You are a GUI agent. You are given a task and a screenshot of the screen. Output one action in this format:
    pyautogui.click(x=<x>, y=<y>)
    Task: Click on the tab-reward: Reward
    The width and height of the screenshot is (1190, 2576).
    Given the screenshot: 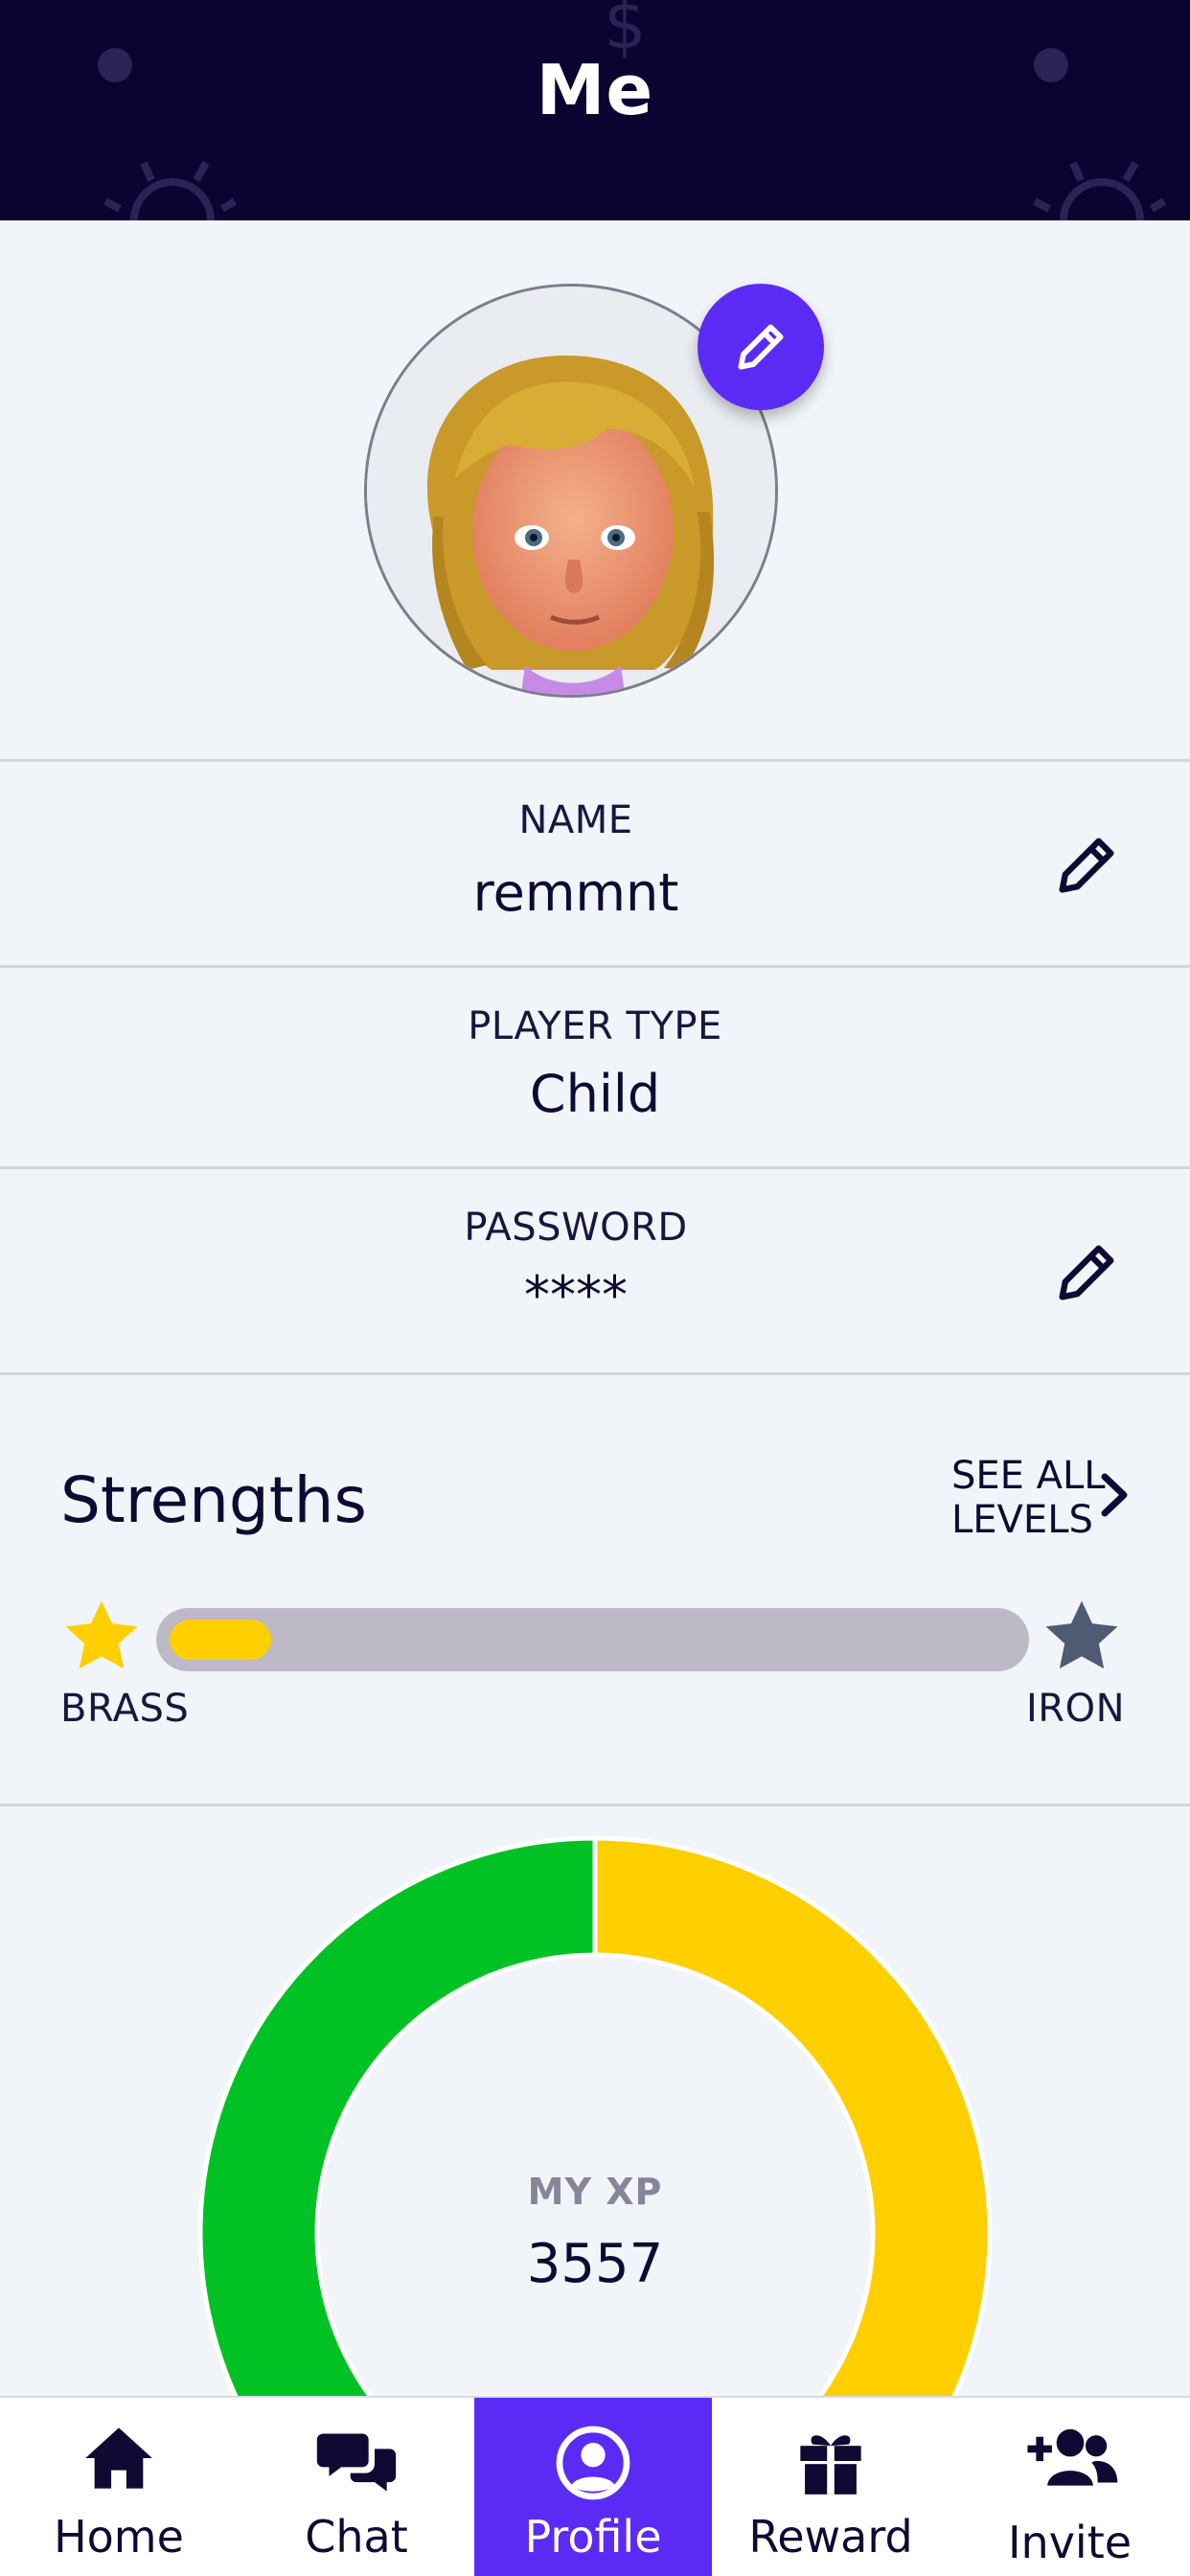 What is the action you would take?
    pyautogui.click(x=831, y=2487)
    